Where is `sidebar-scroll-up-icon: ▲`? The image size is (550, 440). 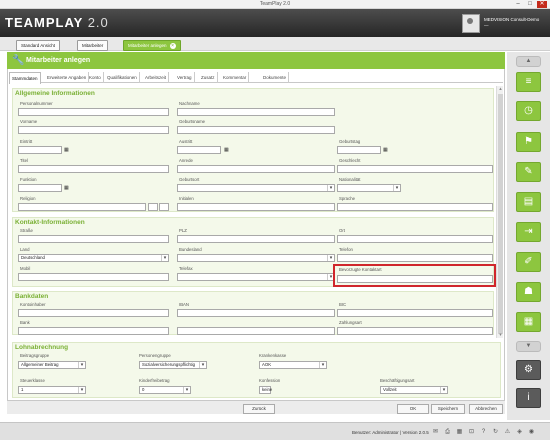 sidebar-scroll-up-icon: ▲ is located at coordinates (528, 61).